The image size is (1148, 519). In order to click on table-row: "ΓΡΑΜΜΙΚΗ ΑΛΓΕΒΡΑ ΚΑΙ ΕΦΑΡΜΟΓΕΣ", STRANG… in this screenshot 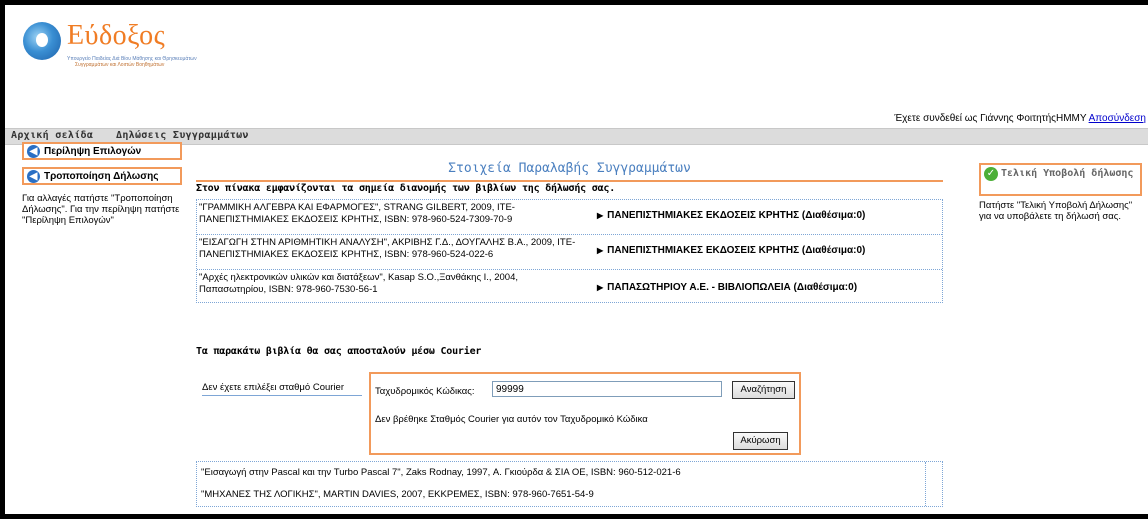, I will do `click(569, 217)`.